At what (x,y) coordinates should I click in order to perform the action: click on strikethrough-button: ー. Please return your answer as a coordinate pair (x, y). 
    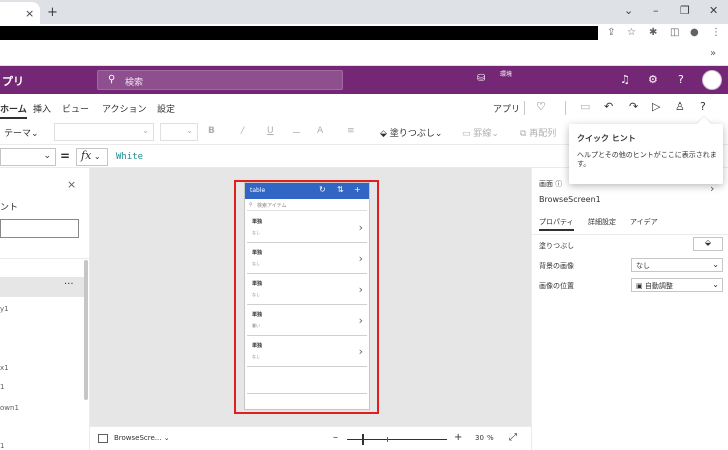
    Looking at the image, I should click on (296, 132).